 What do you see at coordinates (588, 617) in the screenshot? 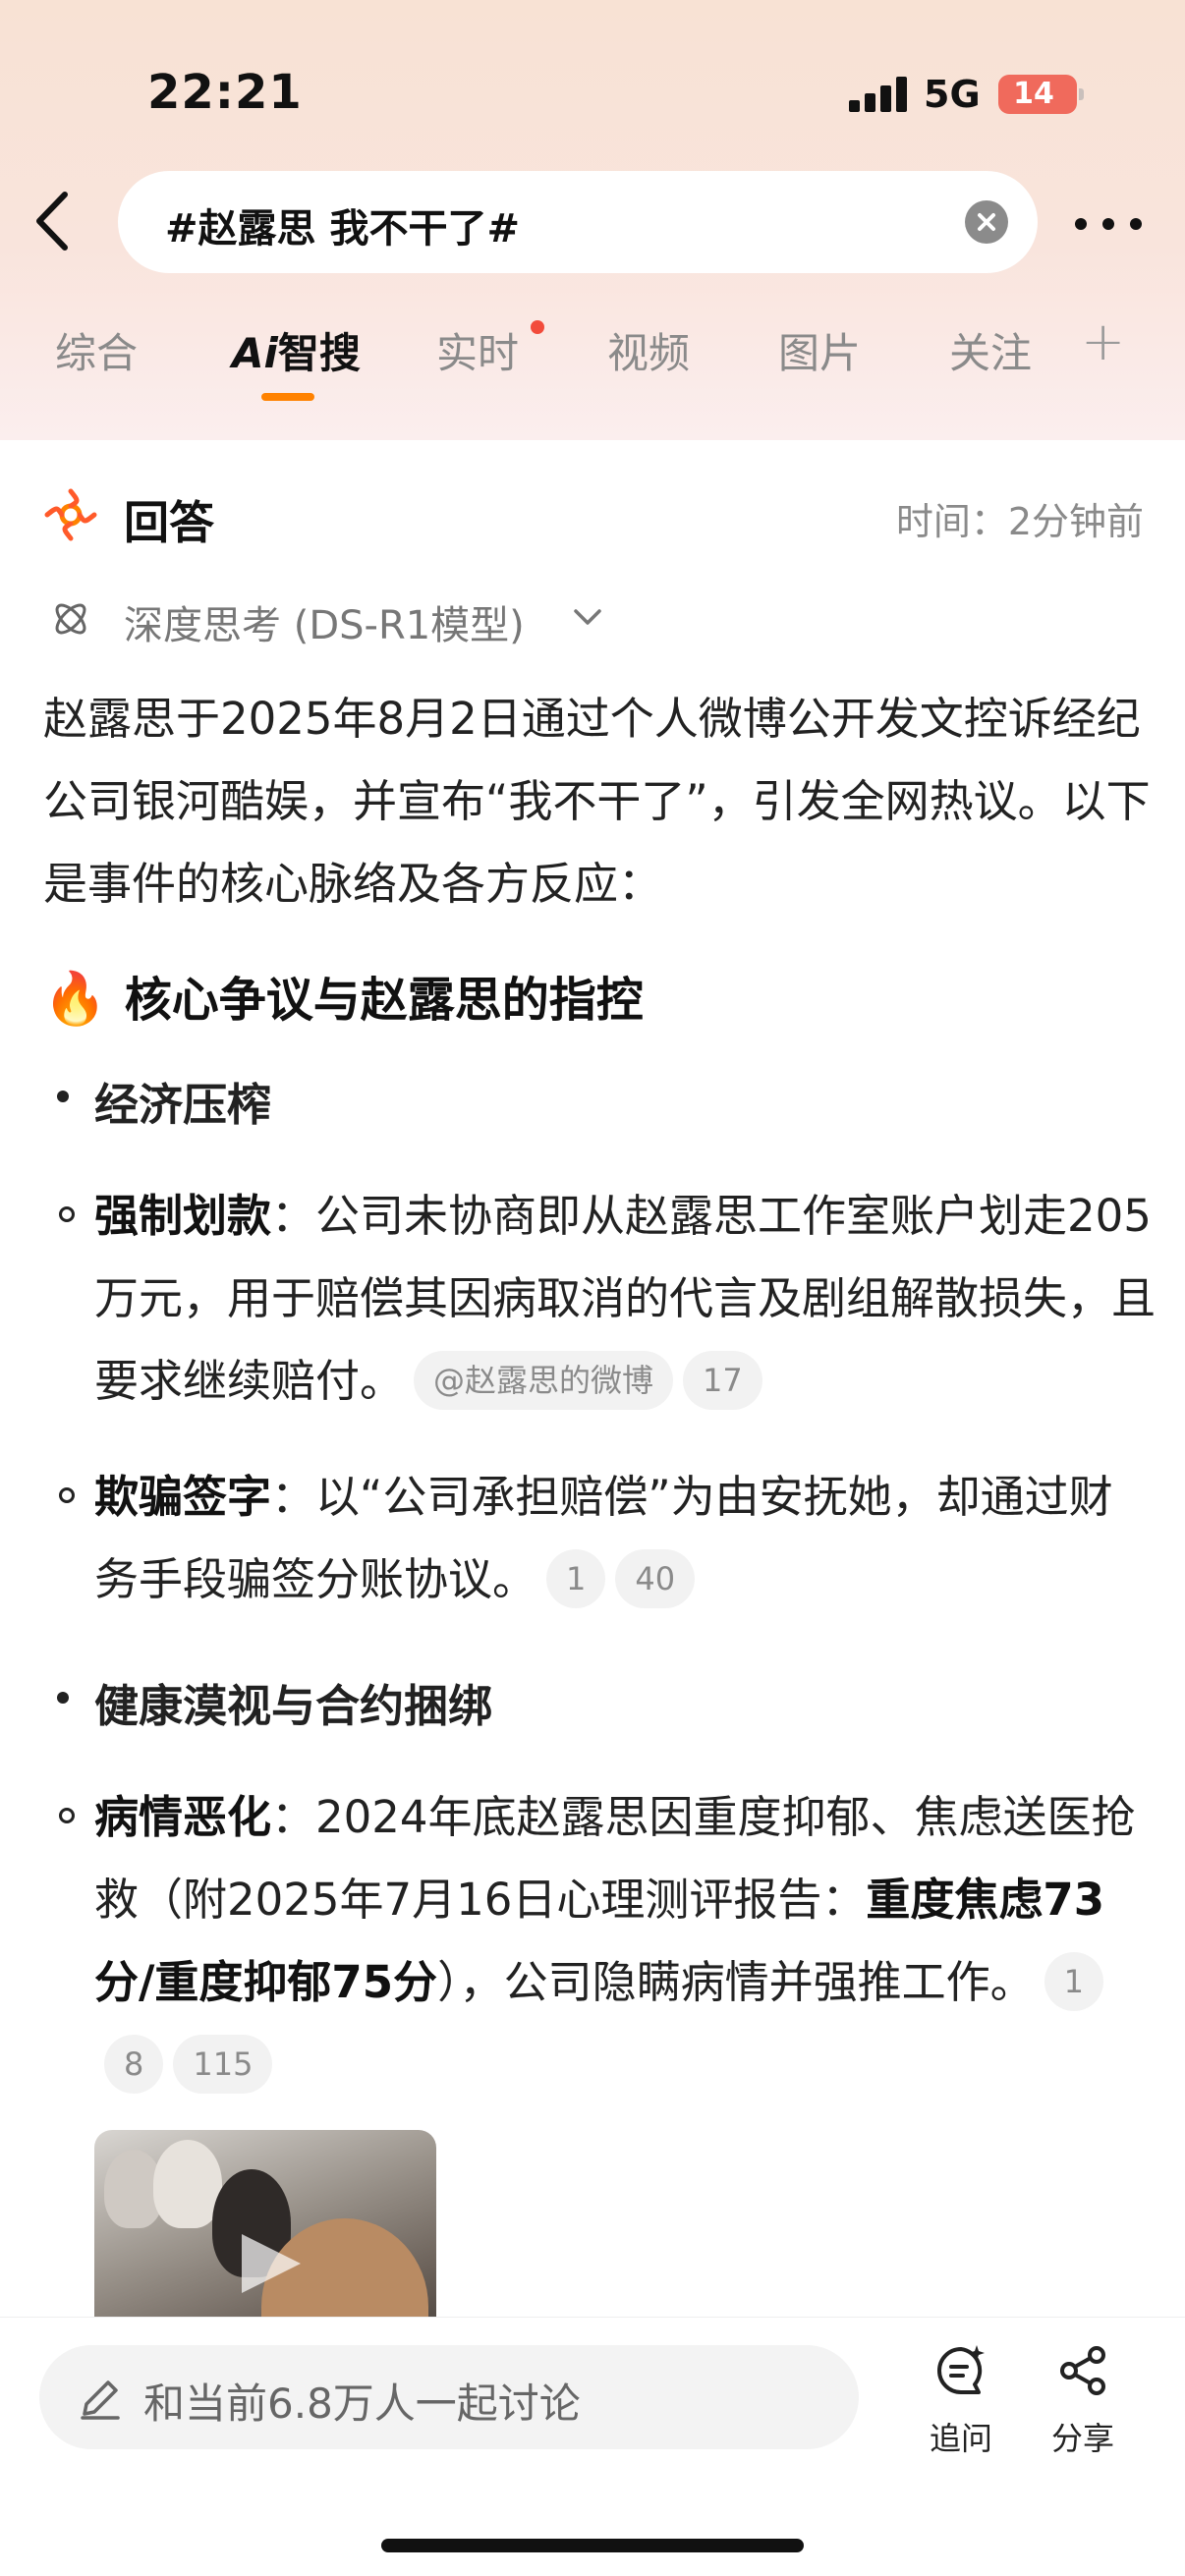
I see `chevron-down-icon` at bounding box center [588, 617].